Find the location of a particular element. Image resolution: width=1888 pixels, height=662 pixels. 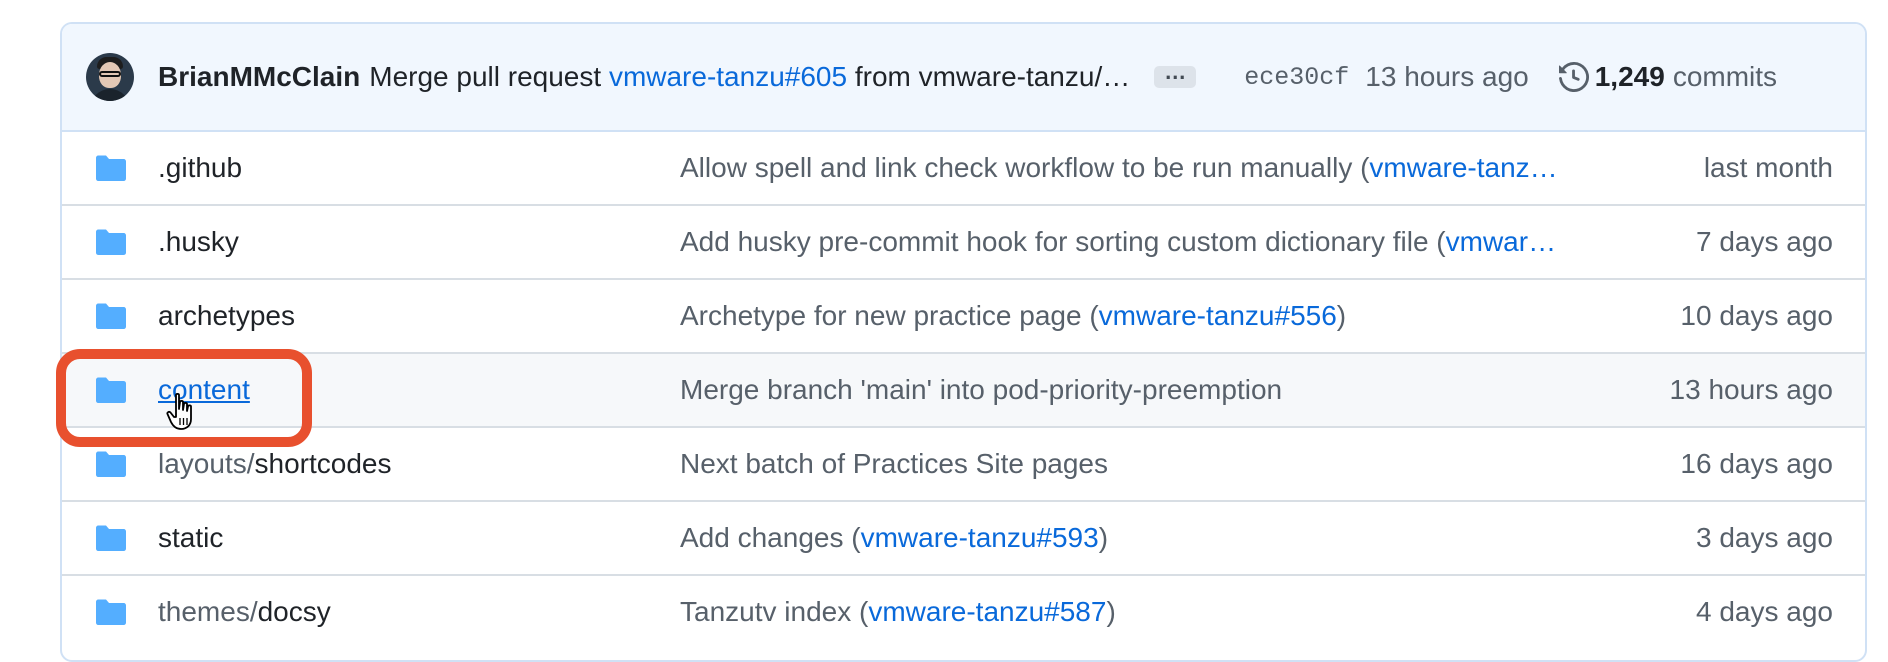

row-time: 16 days ago is located at coordinates (1756, 464).